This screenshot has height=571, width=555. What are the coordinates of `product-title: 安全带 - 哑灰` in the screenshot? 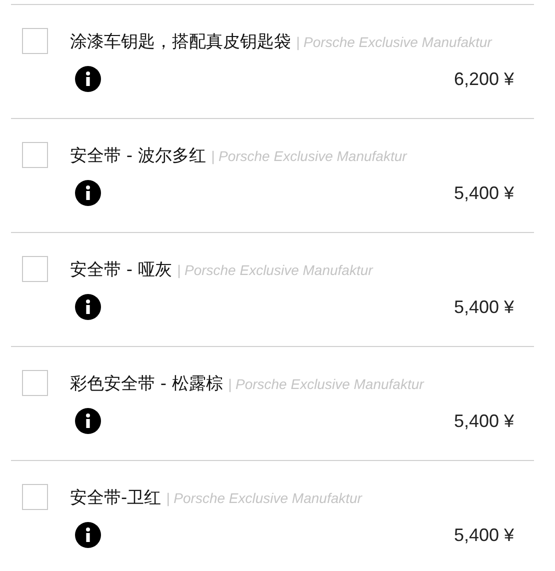 It's located at (121, 269).